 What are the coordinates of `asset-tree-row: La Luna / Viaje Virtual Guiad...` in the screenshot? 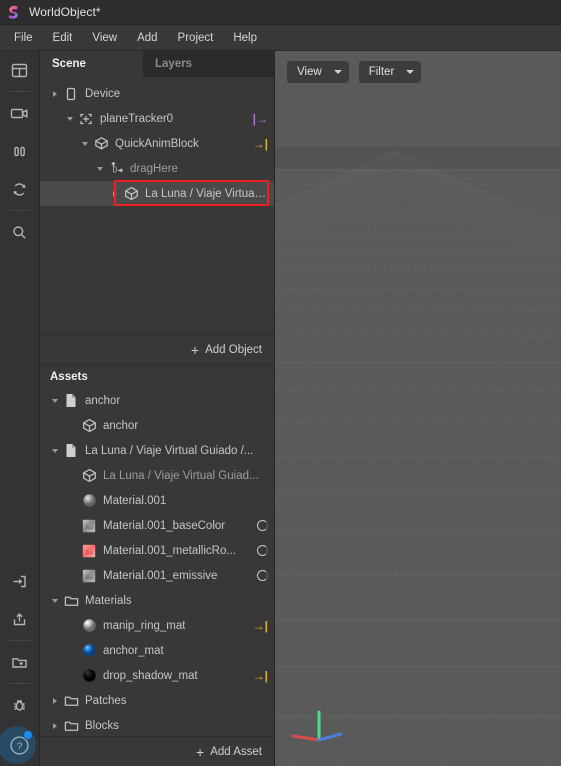 It's located at (157, 475).